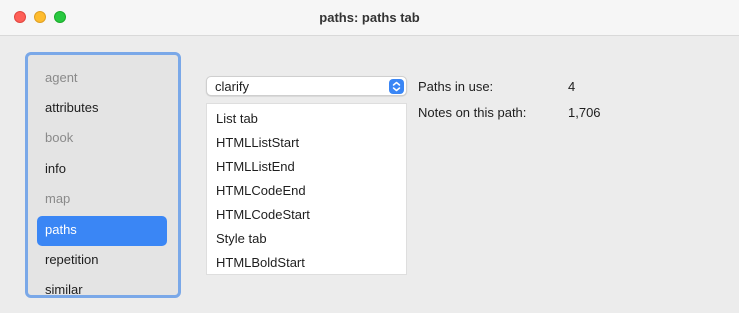 The image size is (739, 313). Describe the element at coordinates (263, 215) in the screenshot. I see `list-item: HTMLCodeStart` at that location.